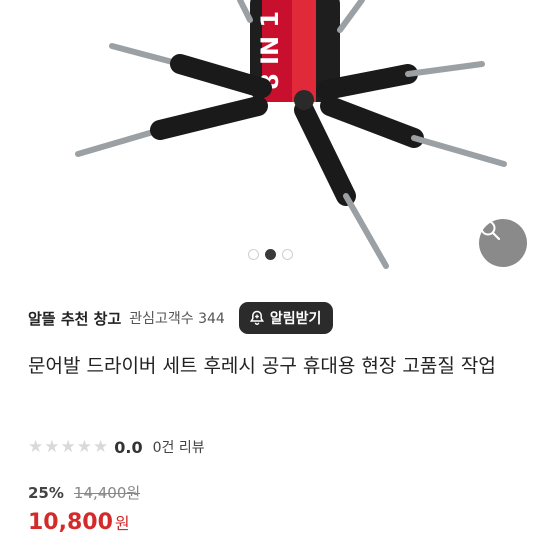  I want to click on rating-stars: ★ ★ ★ ★ ★, so click(68, 446).